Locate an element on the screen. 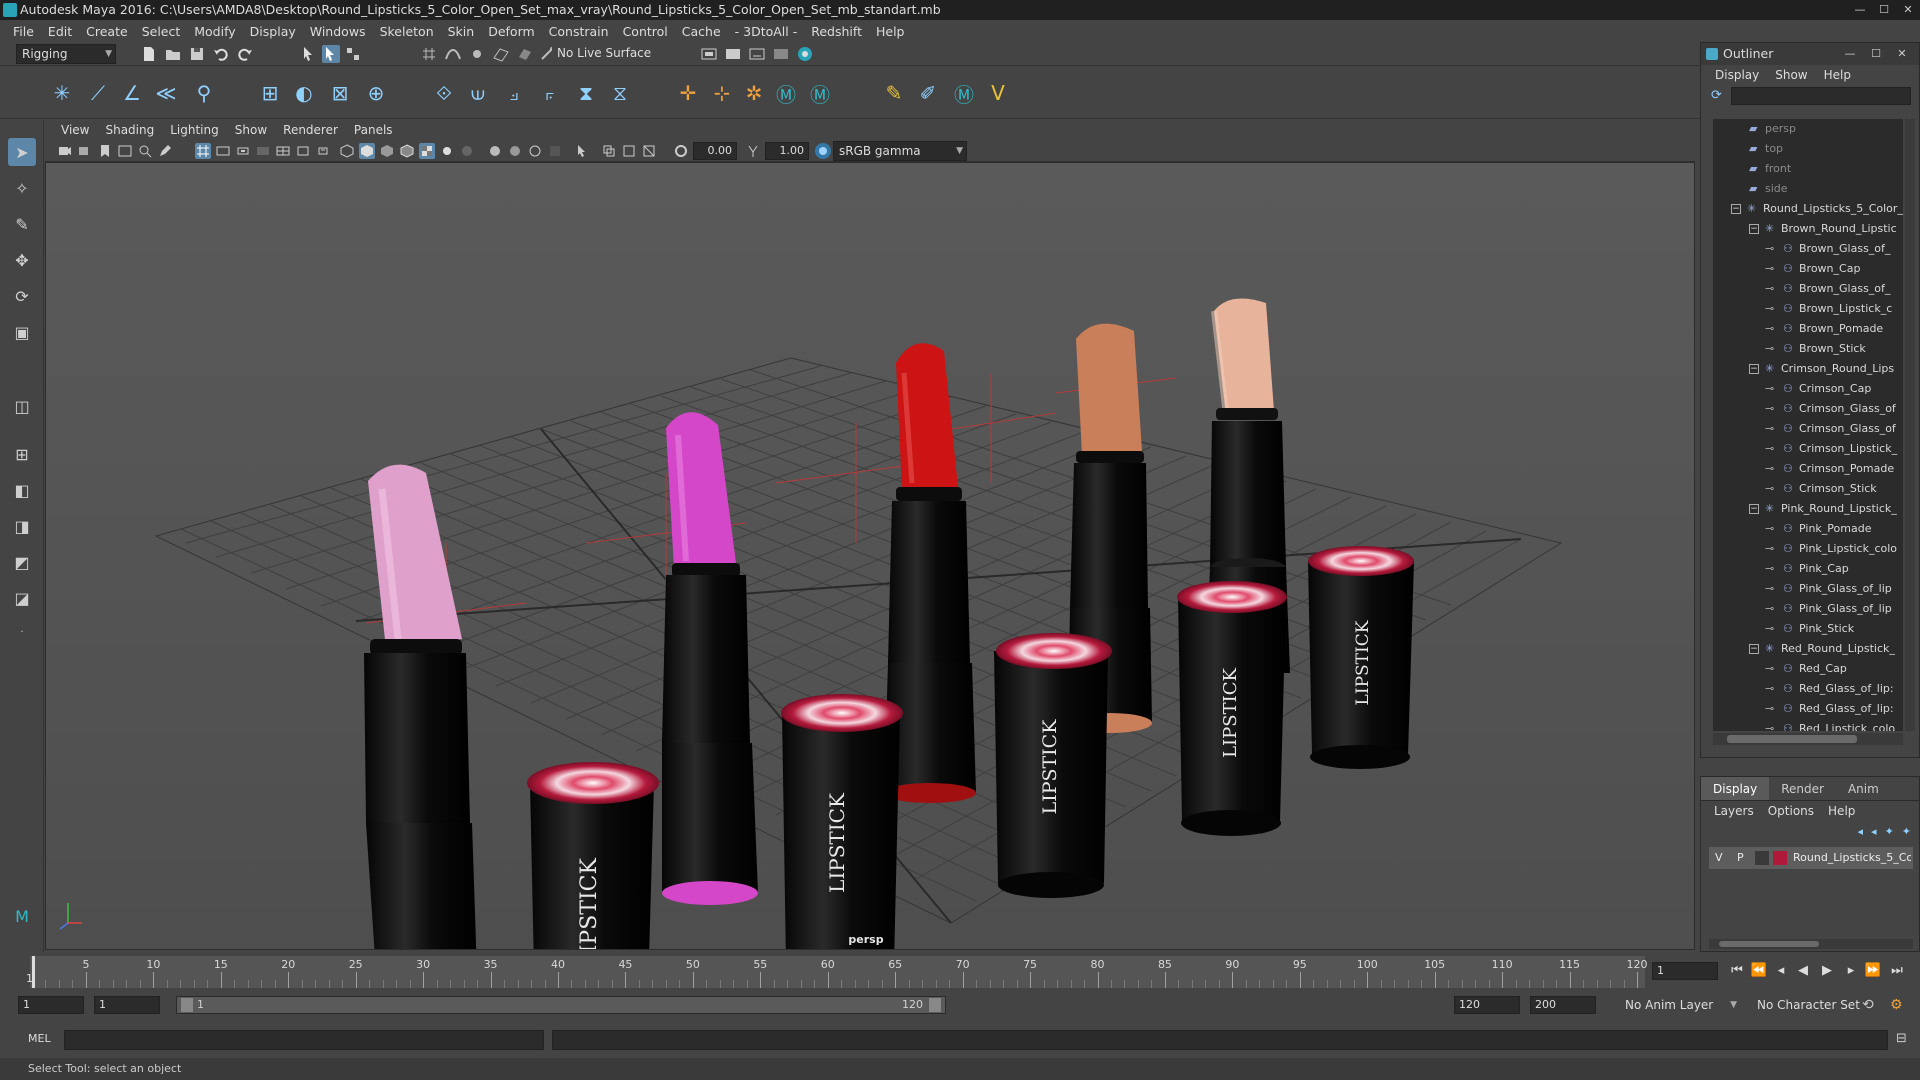 Image resolution: width=1920 pixels, height=1080 pixels. humanik-icon: ⚲ is located at coordinates (204, 93).